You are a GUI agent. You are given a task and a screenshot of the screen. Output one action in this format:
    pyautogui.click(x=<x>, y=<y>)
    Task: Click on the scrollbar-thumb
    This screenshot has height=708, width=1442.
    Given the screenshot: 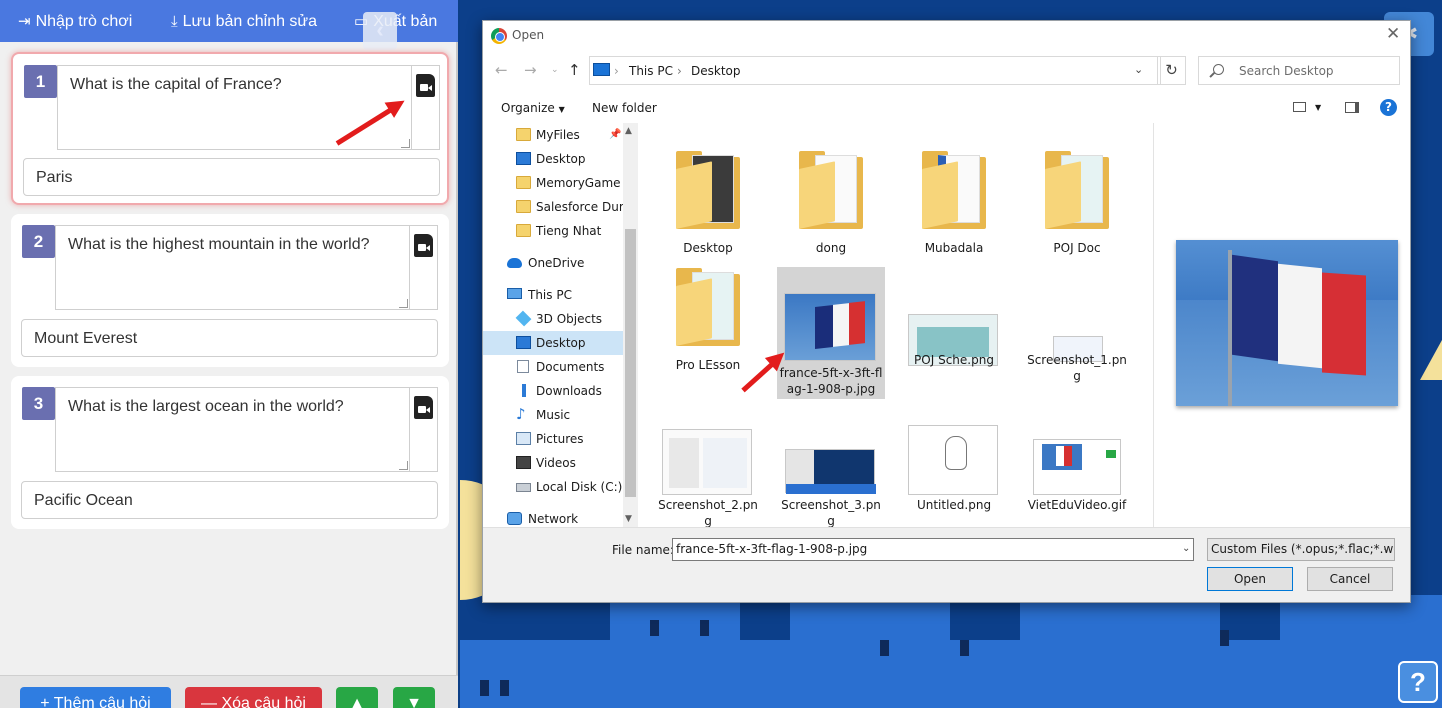 What is the action you would take?
    pyautogui.click(x=630, y=363)
    